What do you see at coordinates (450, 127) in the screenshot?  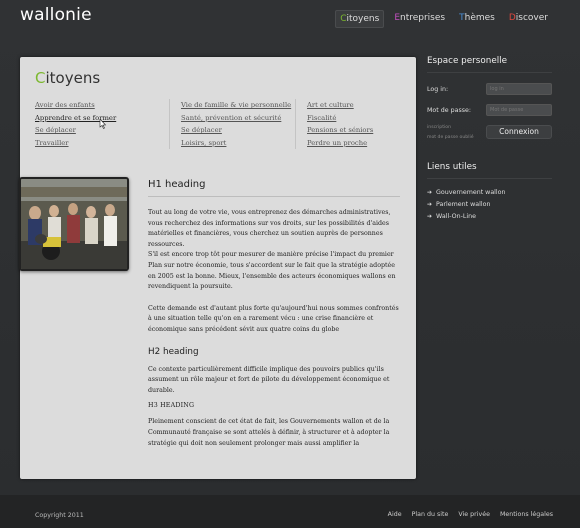 I see `inscription-link: inscription` at bounding box center [450, 127].